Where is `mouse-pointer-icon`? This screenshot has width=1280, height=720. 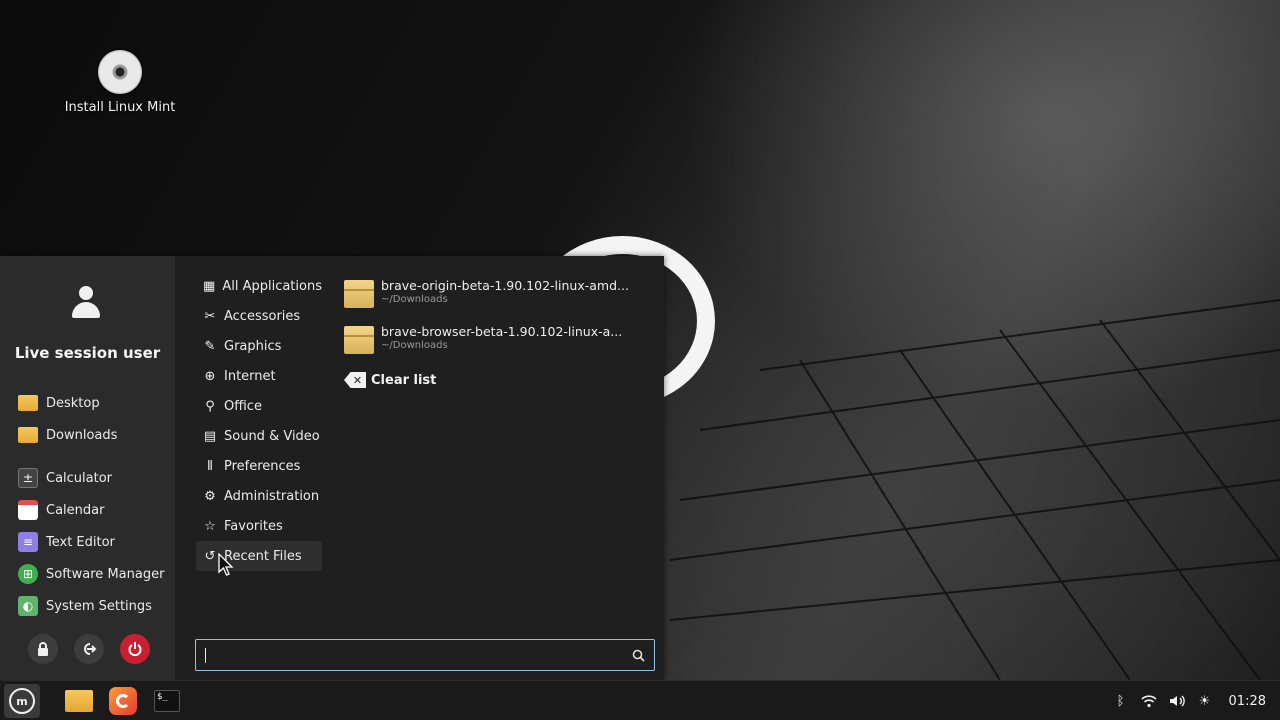
mouse-pointer-icon is located at coordinates (226, 564).